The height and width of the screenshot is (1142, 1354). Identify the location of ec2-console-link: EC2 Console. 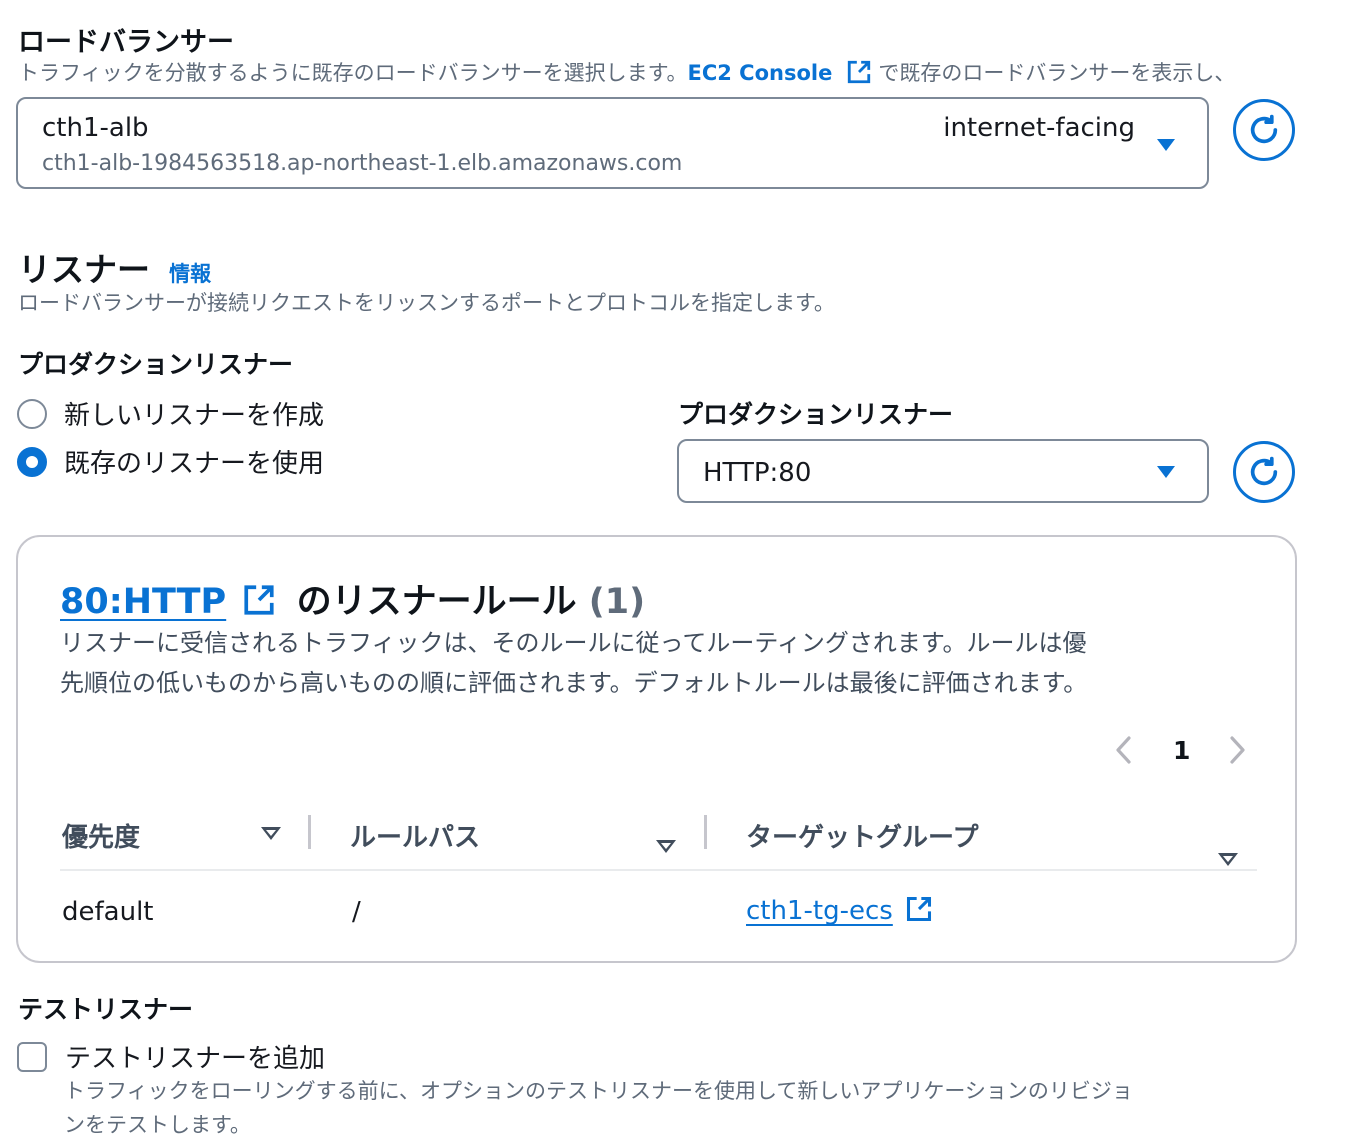
(779, 72).